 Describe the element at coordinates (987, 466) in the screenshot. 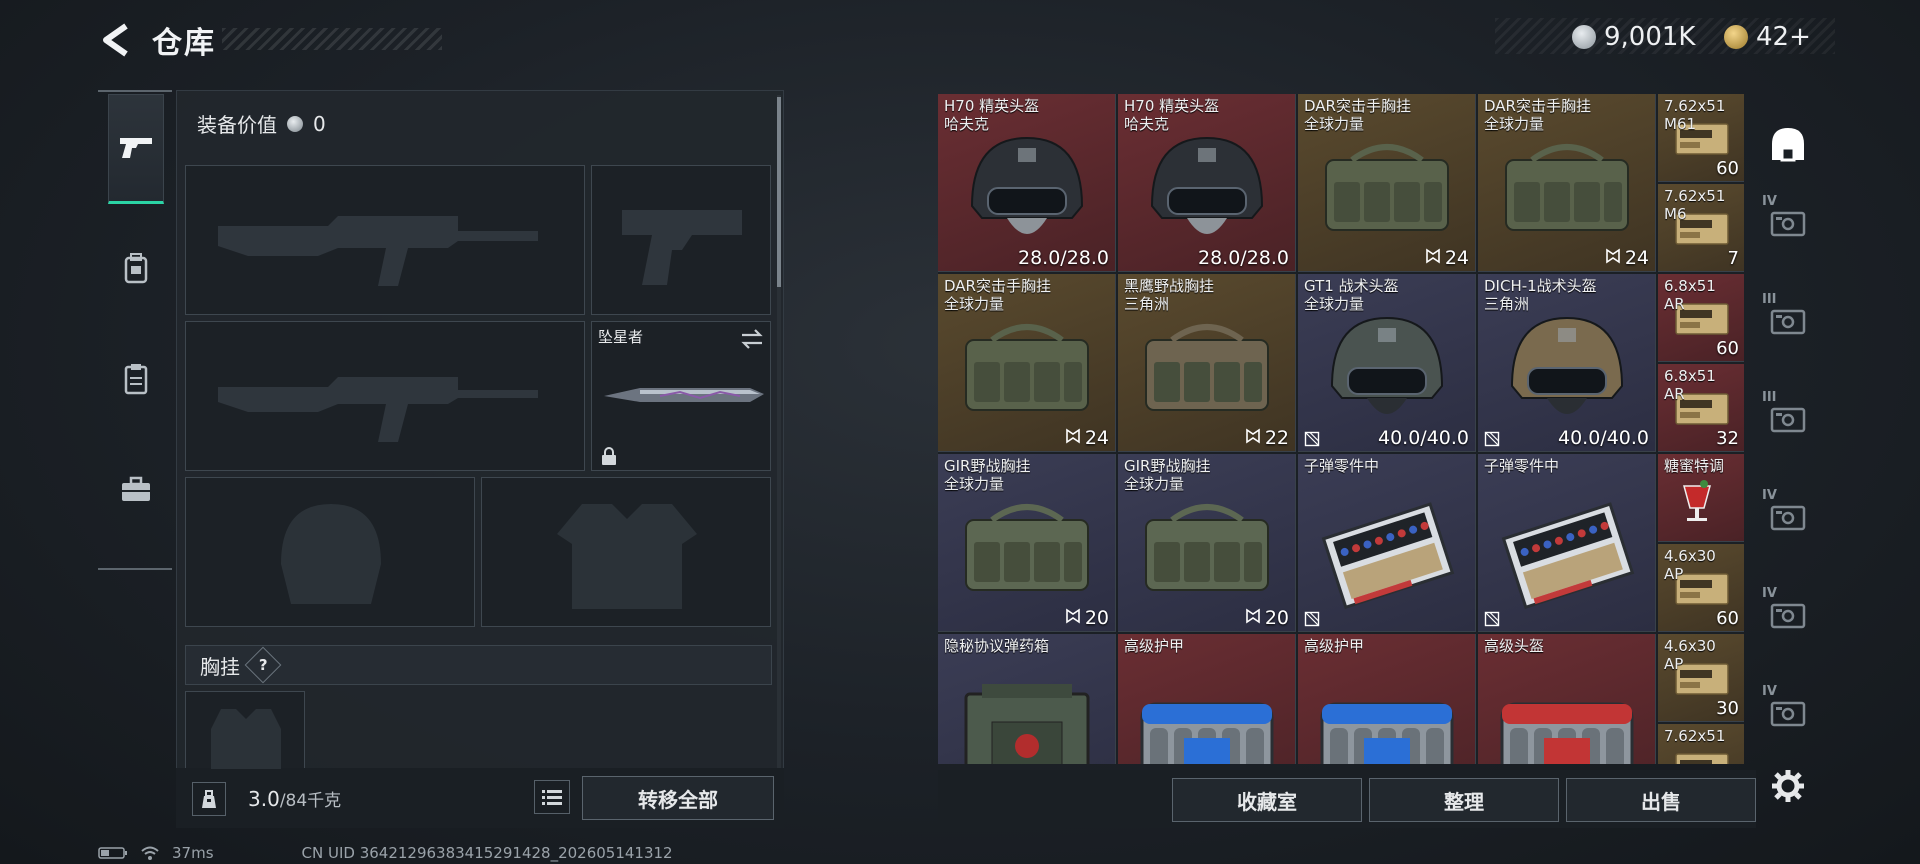

I see `item-name: GIR野战胸挂` at that location.